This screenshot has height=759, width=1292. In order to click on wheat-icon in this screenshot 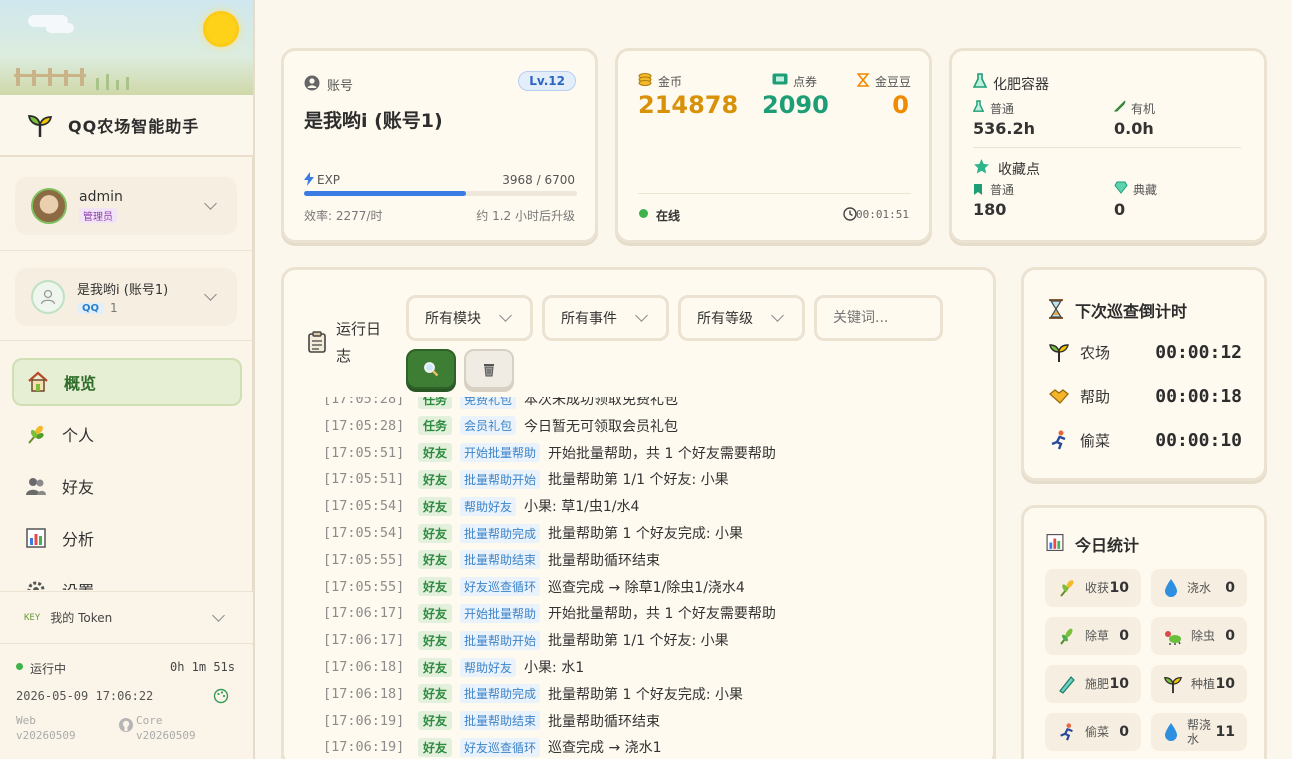, I will do `click(36, 434)`.